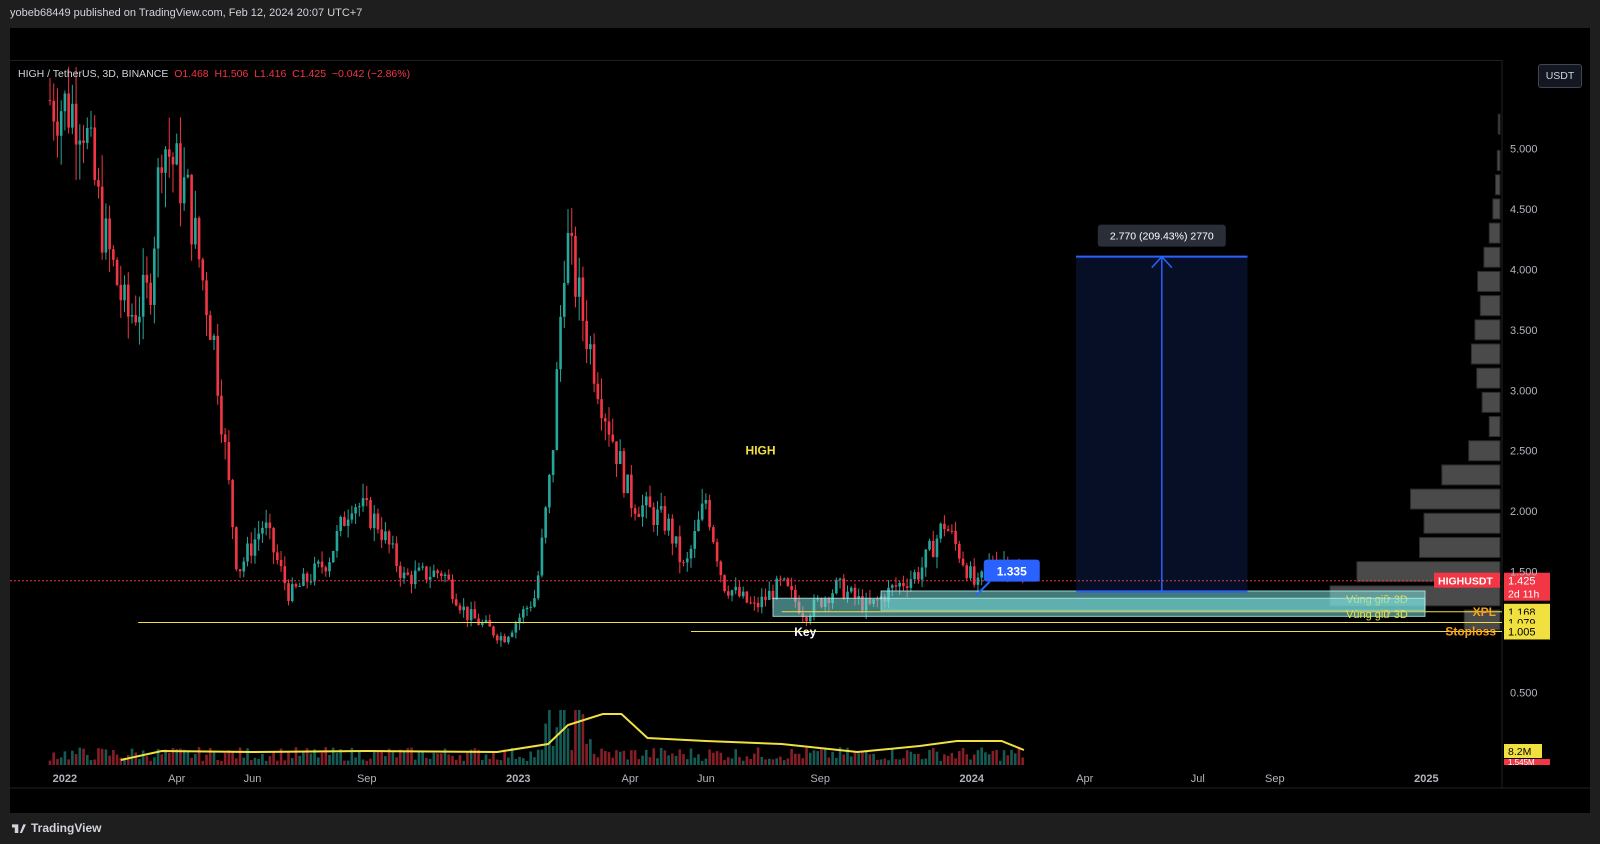 The width and height of the screenshot is (1600, 844). I want to click on tradingview-logo: TradingView, so click(56, 828).